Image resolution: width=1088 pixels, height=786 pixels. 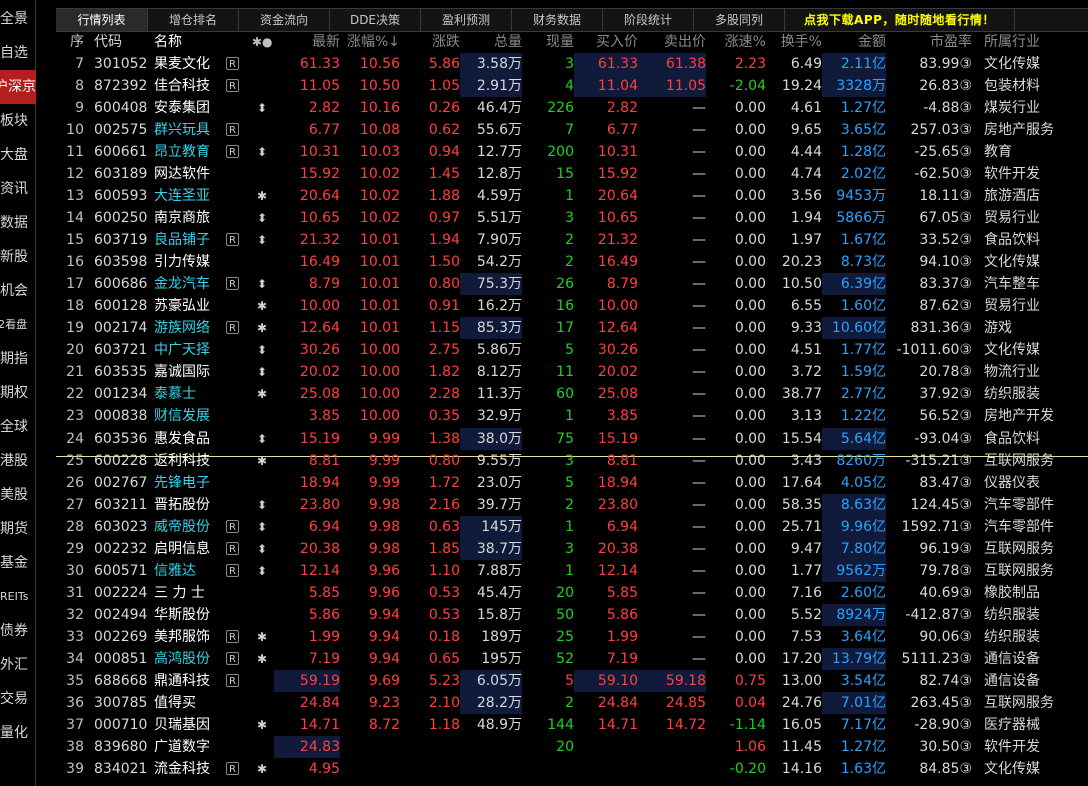 What do you see at coordinates (565, 439) in the screenshot?
I see `cell-now: 75` at bounding box center [565, 439].